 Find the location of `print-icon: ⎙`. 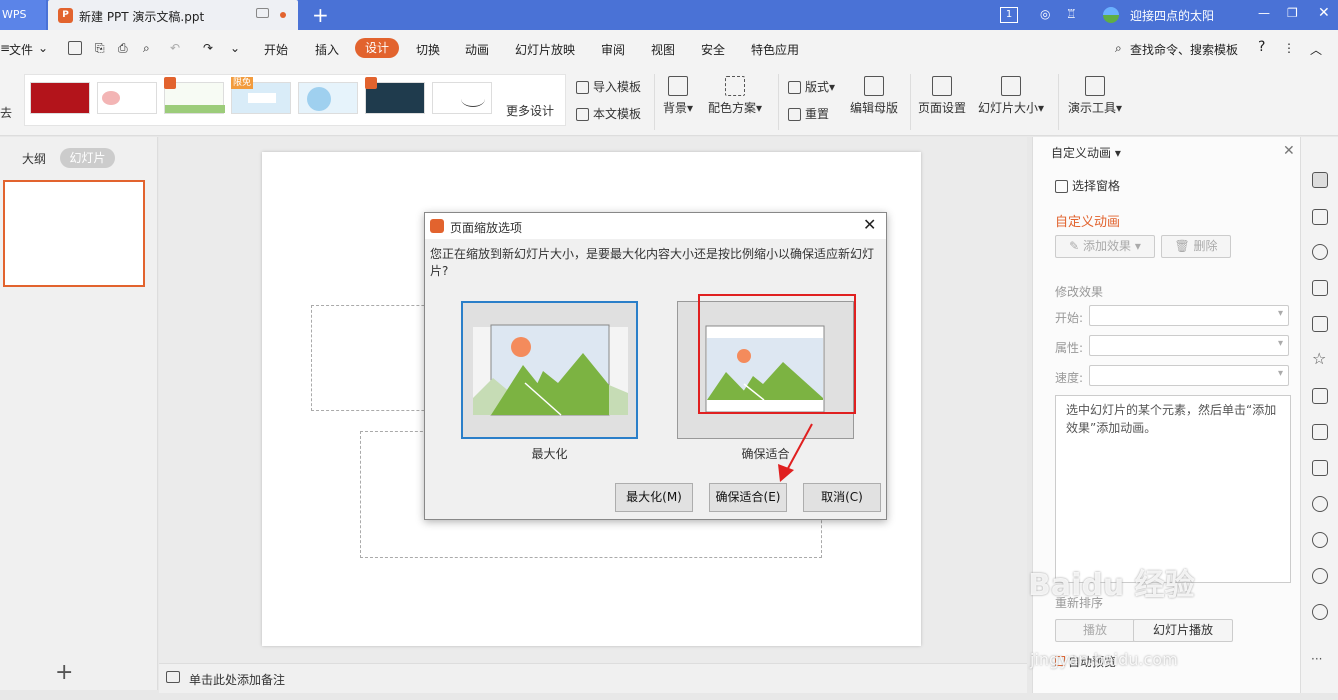

print-icon: ⎙ is located at coordinates (123, 48).